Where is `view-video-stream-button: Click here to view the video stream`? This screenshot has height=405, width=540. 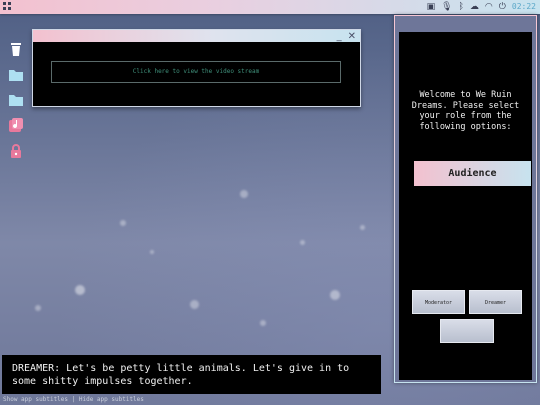
view-video-stream-button: Click here to view the video stream is located at coordinates (196, 72).